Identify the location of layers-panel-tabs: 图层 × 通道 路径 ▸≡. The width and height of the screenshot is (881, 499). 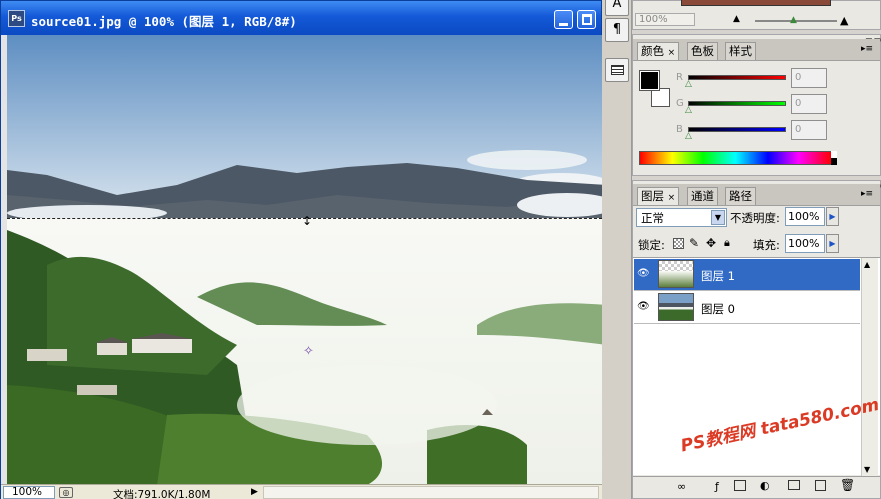
(756, 195).